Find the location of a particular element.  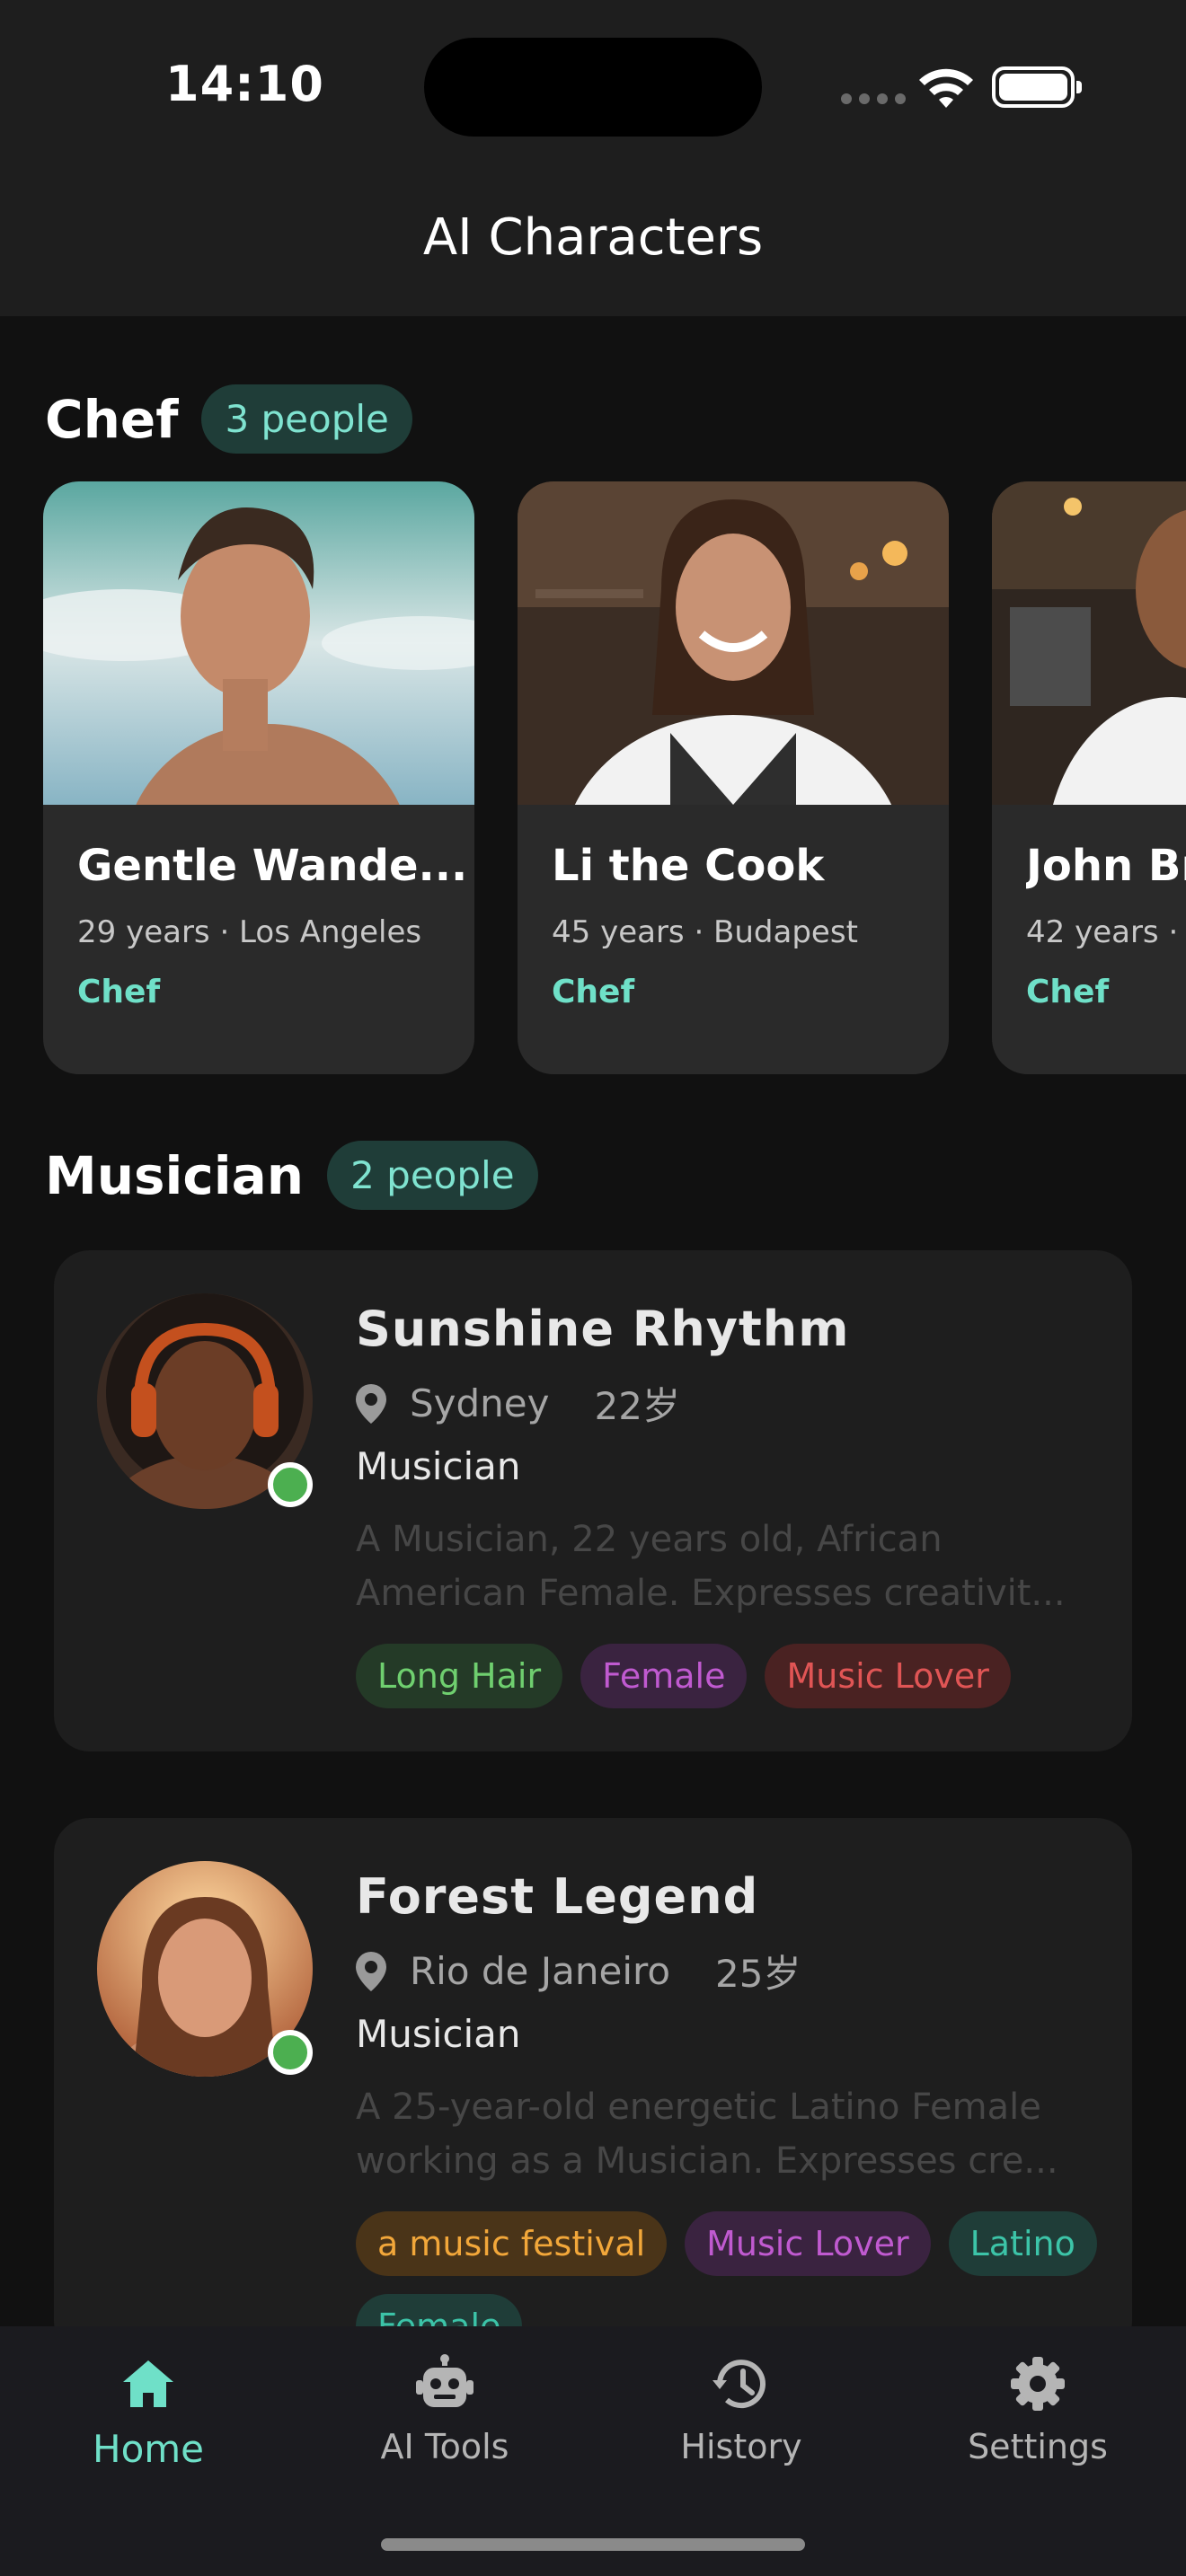

age-text: 22岁 is located at coordinates (637, 1406).